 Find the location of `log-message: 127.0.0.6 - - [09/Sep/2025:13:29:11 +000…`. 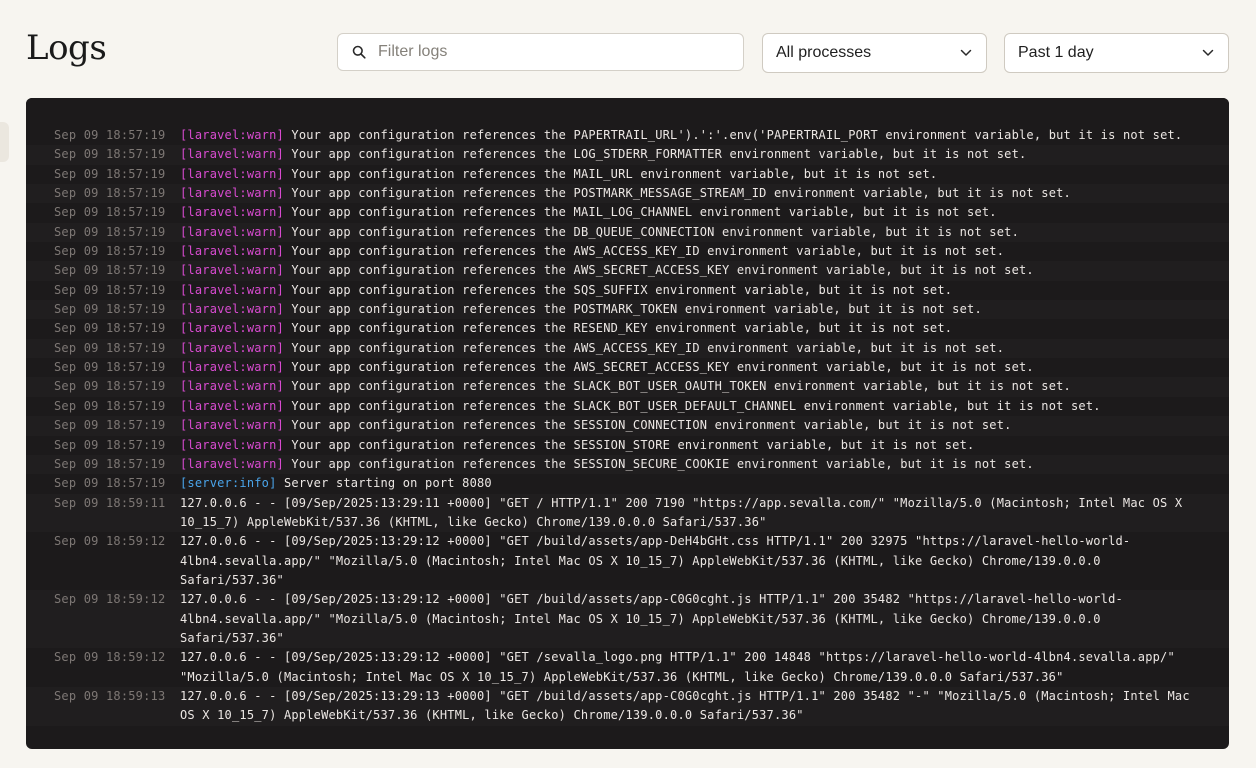

log-message: 127.0.0.6 - - [09/Sep/2025:13:29:11 +000… is located at coordinates (689, 513).